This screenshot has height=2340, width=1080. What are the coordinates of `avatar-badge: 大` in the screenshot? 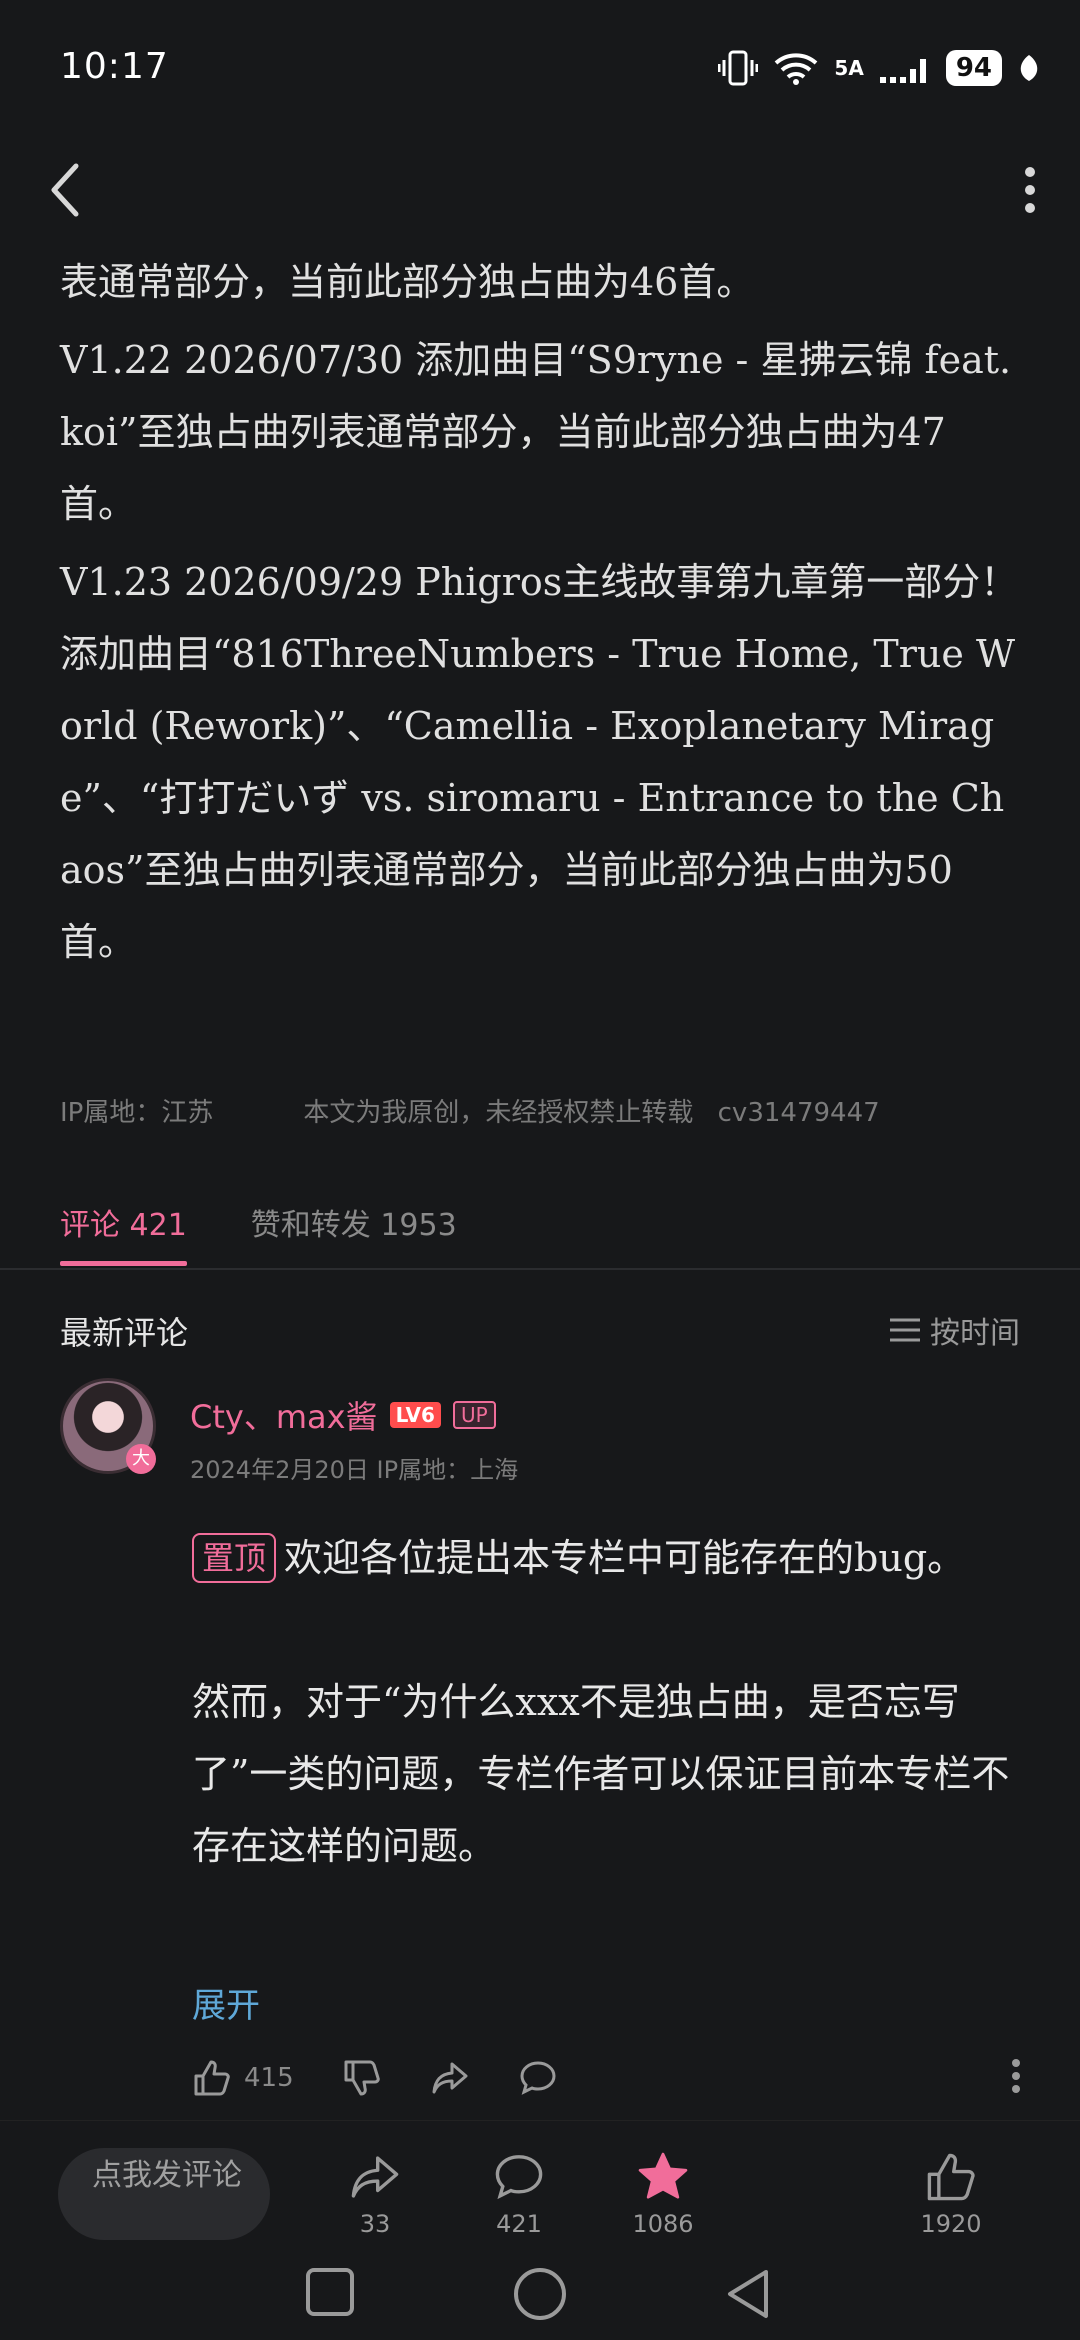 It's located at (141, 1459).